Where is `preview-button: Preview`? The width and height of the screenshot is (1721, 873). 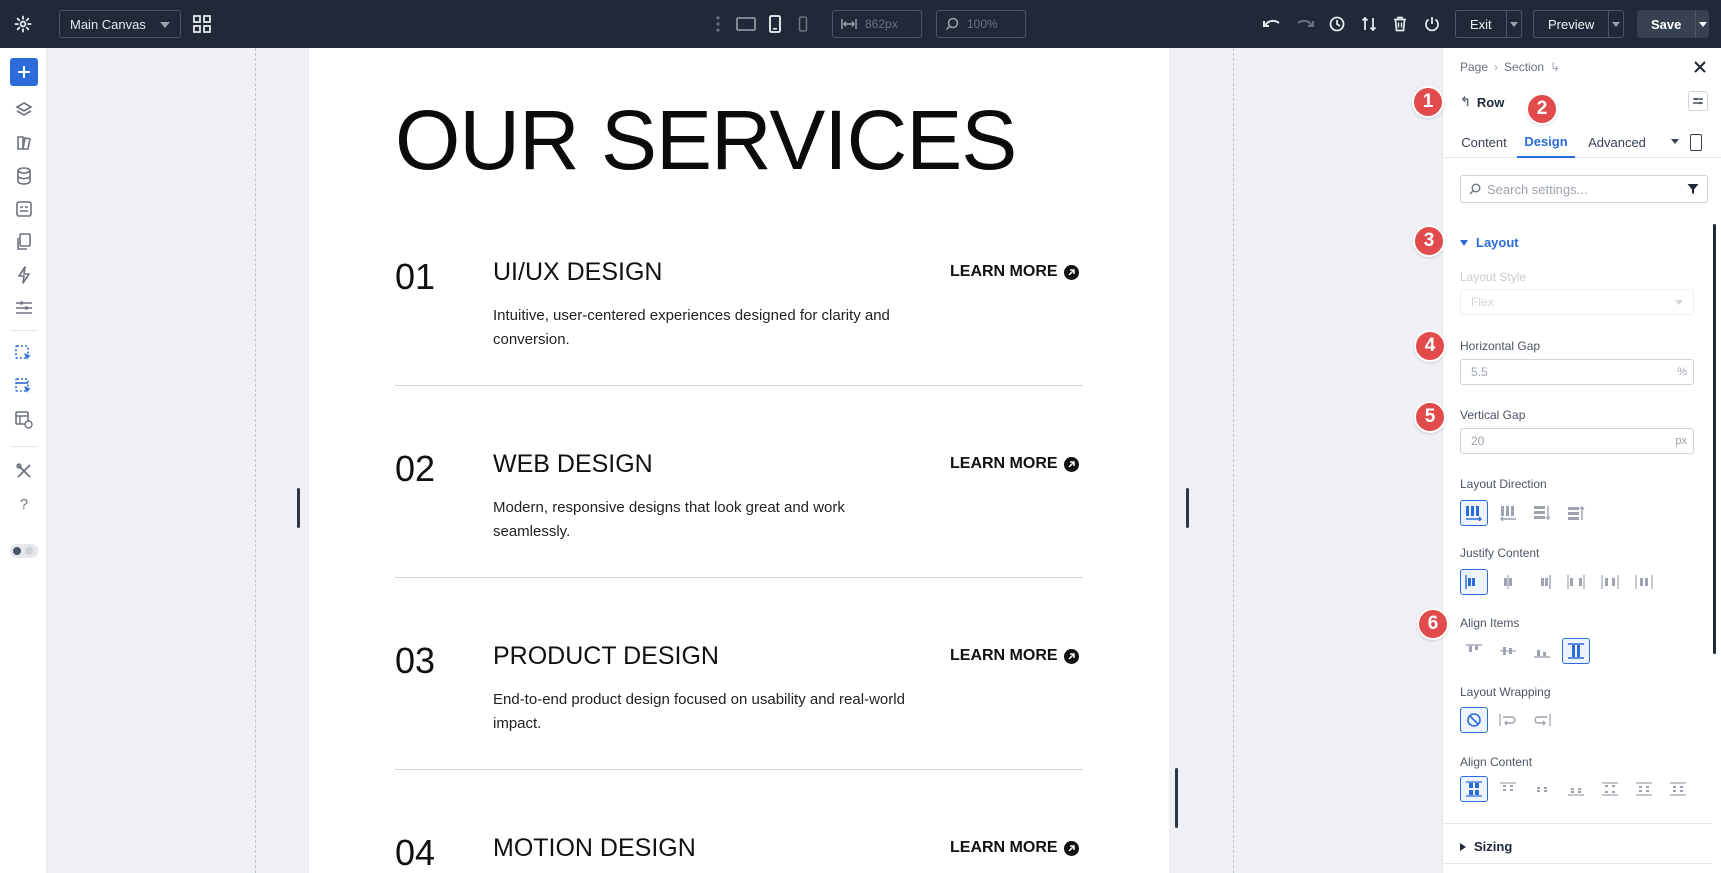
preview-button: Preview is located at coordinates (1578, 24).